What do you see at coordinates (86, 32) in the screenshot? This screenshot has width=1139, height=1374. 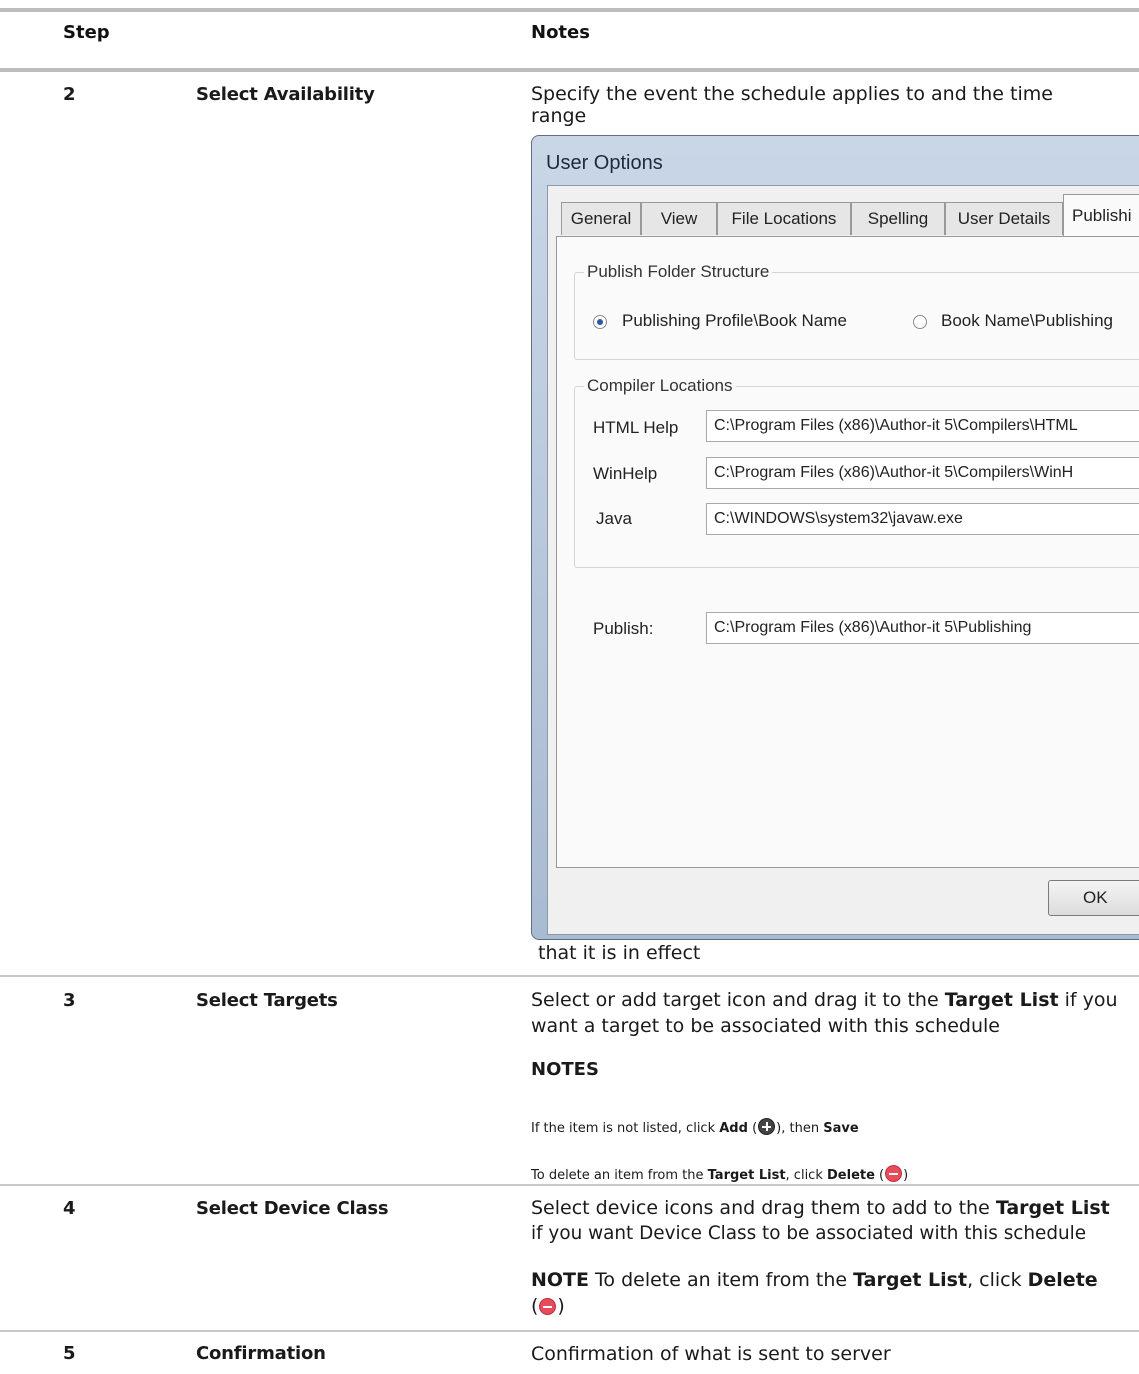 I see `header-step: Step` at bounding box center [86, 32].